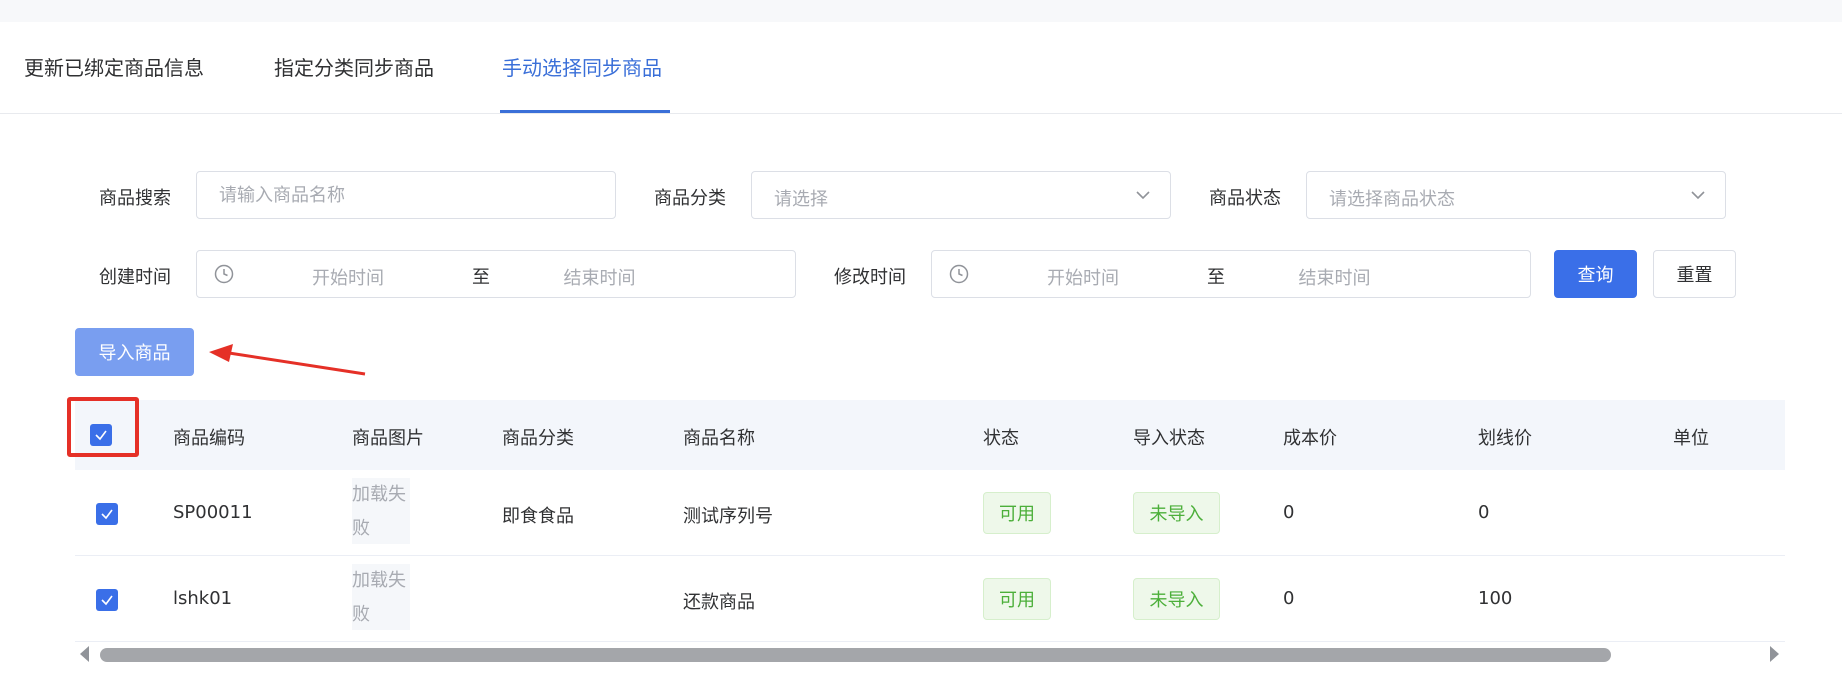  What do you see at coordinates (1334, 277) in the screenshot?
I see `modified-end: 结束时间` at bounding box center [1334, 277].